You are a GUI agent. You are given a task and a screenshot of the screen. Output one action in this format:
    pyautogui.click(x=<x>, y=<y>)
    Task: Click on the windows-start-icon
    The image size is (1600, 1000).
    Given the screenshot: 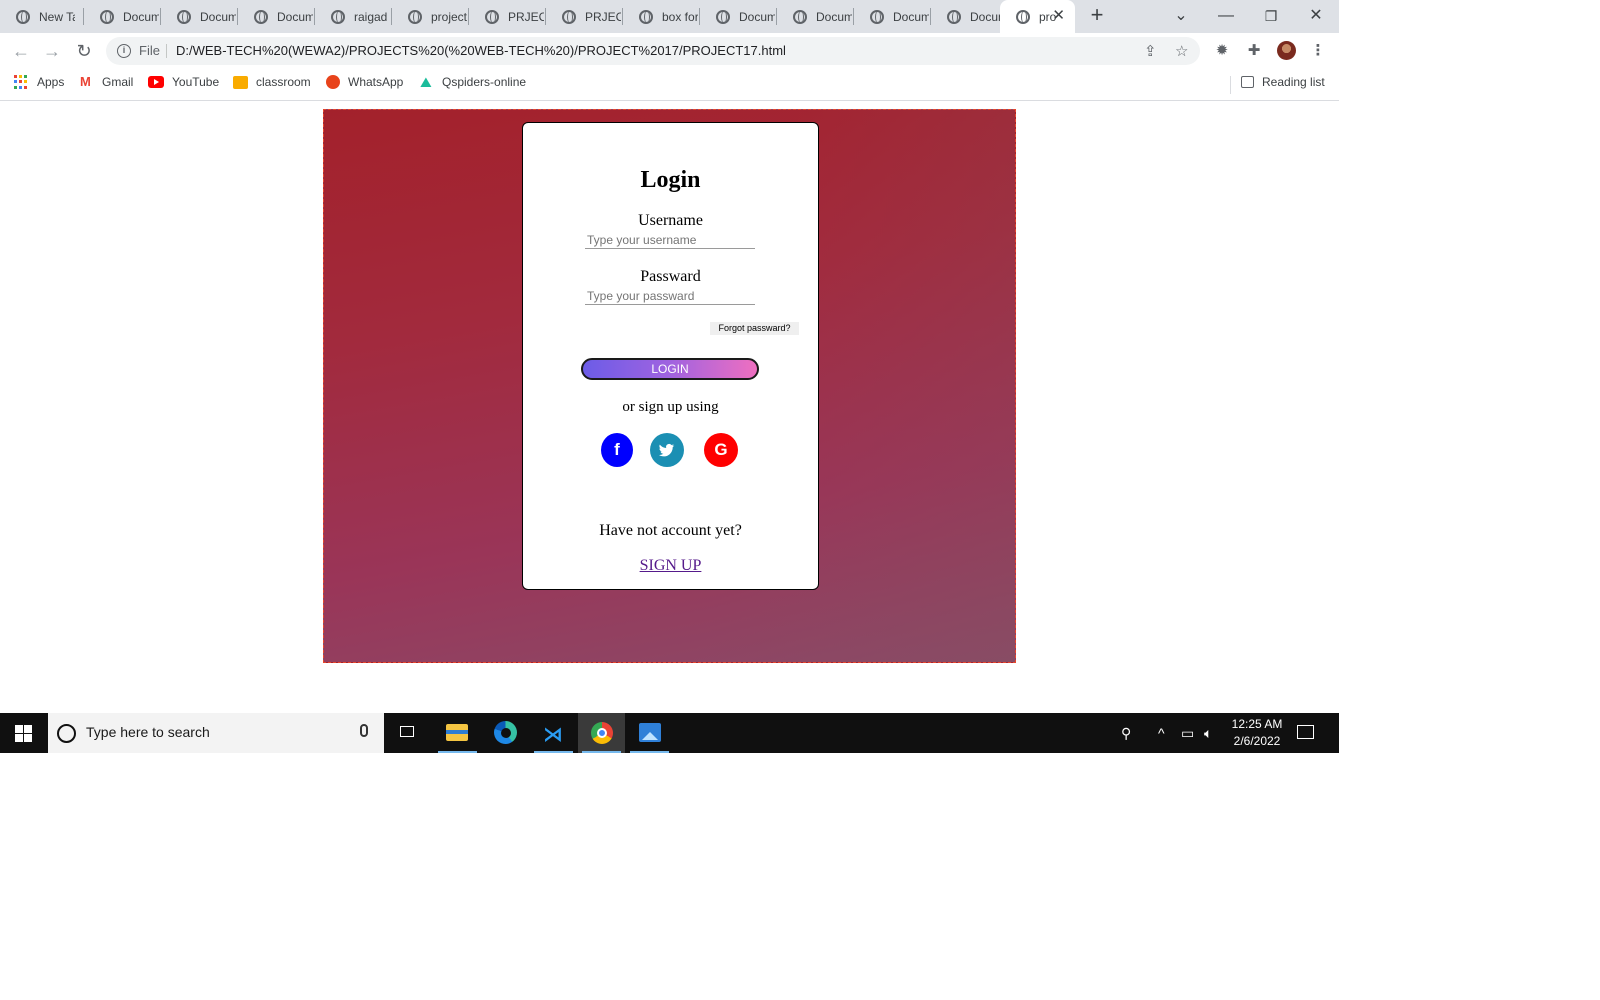 What is the action you would take?
    pyautogui.click(x=23, y=733)
    